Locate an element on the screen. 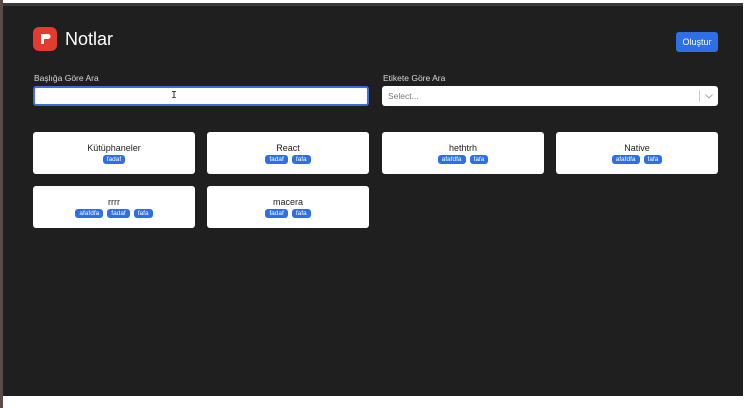  note-card: Kütüphaneler fadaf is located at coordinates (114, 153).